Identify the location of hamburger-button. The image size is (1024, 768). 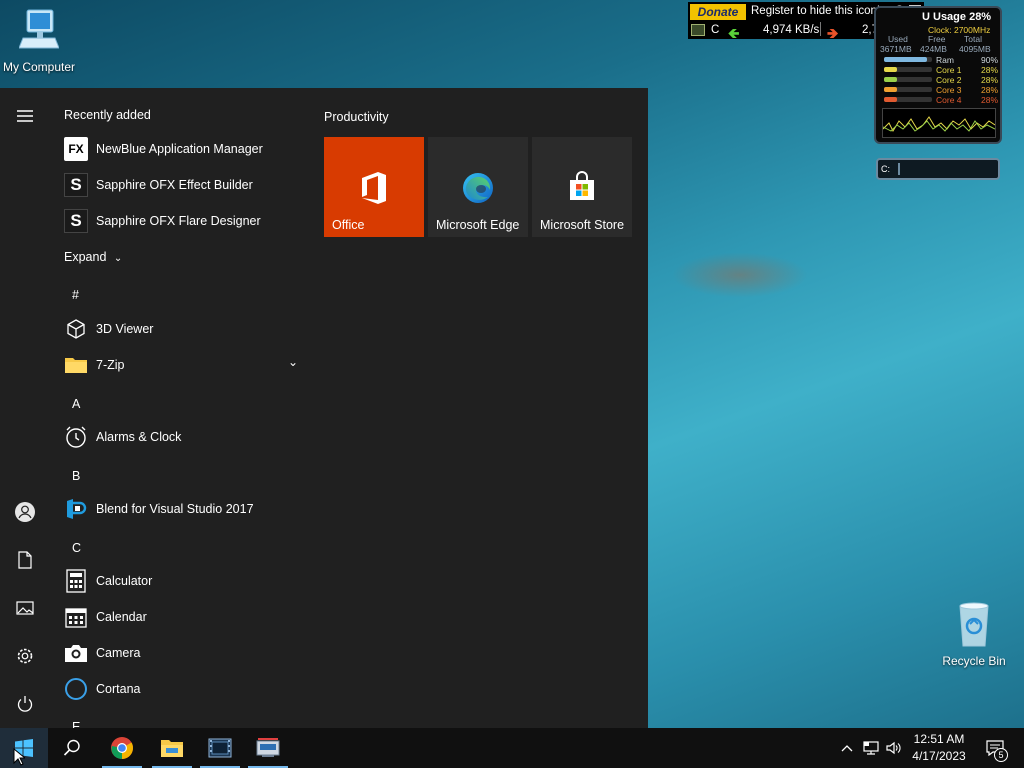
(25, 116).